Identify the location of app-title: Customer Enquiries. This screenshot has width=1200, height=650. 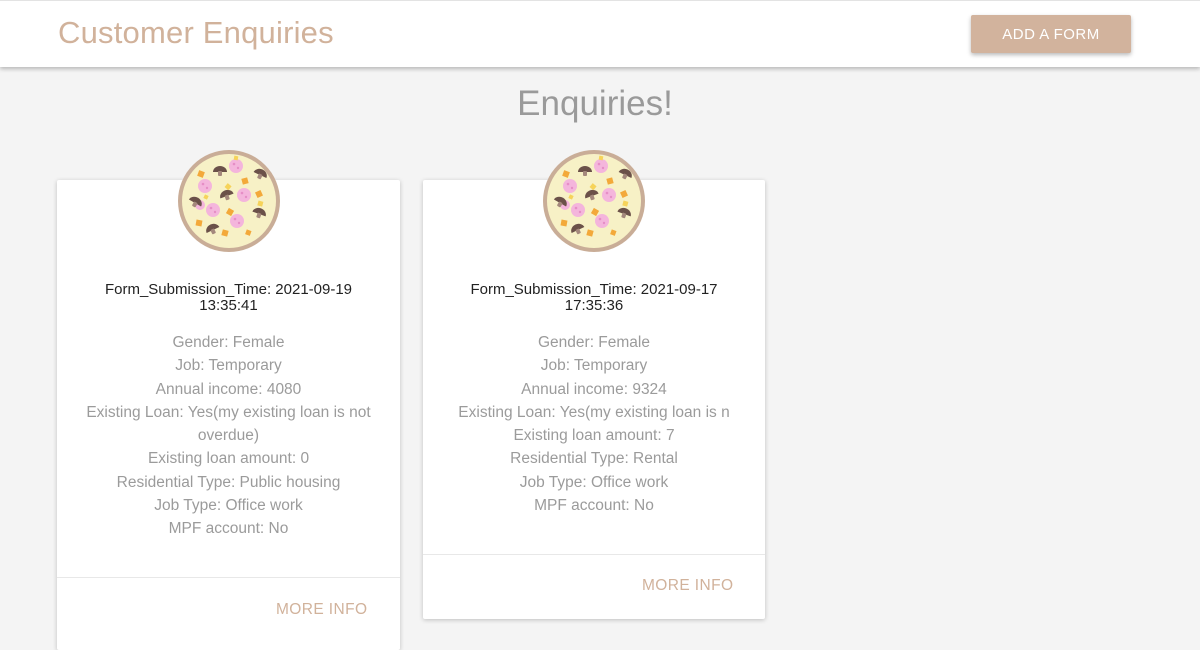
(196, 32).